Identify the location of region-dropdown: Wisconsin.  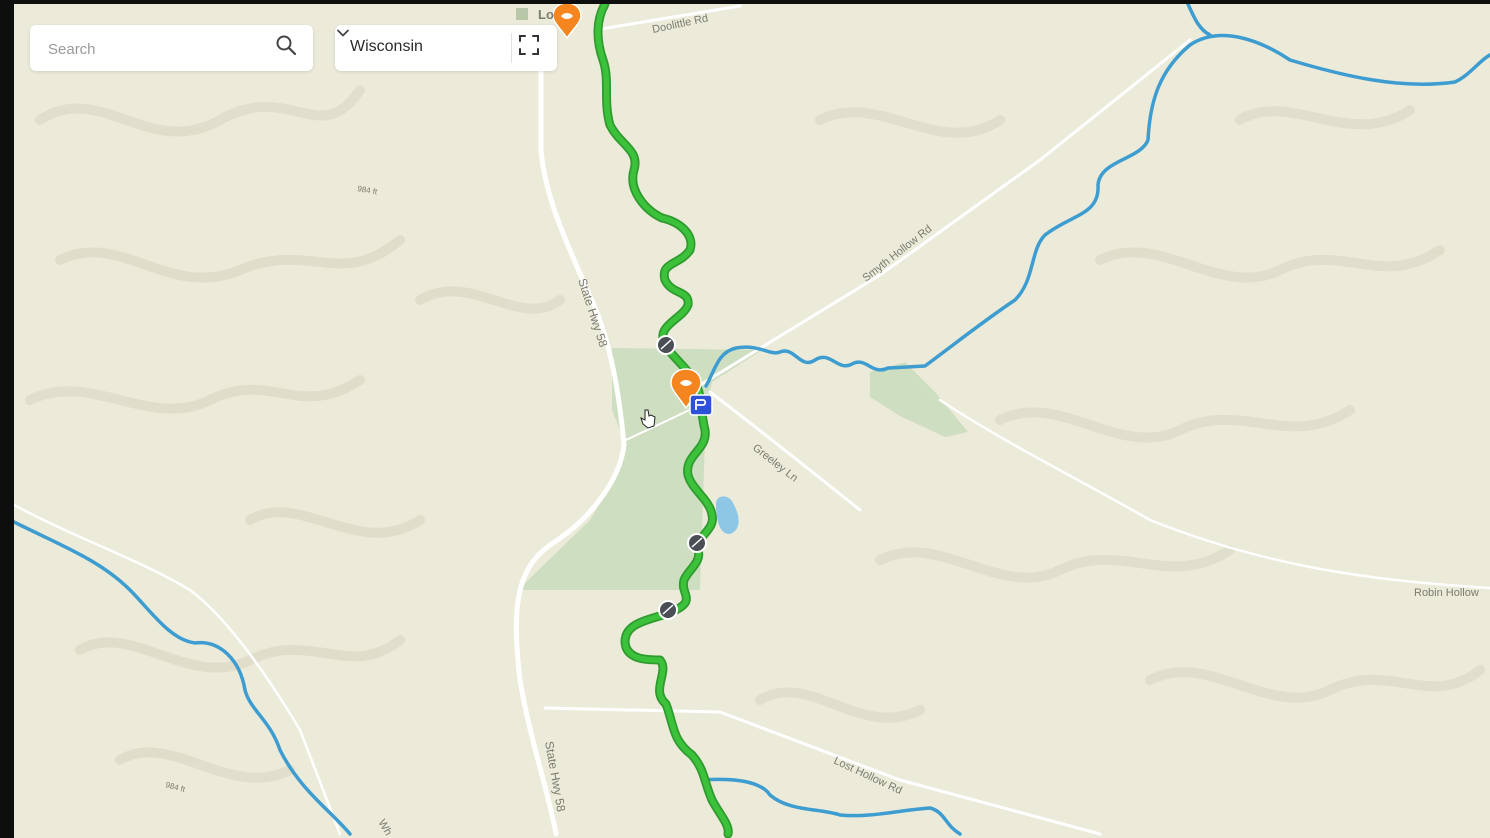
(423, 48).